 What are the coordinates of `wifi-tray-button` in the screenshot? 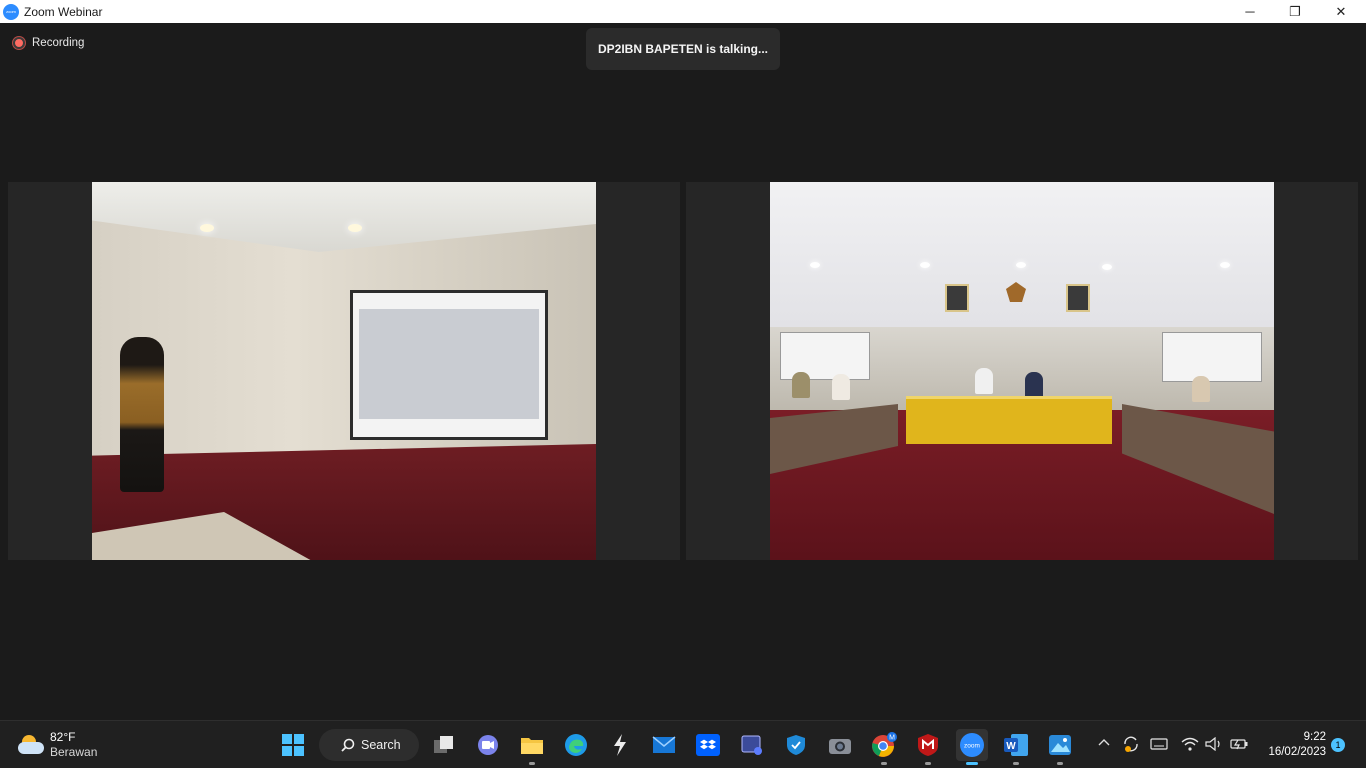 It's located at (1190, 744).